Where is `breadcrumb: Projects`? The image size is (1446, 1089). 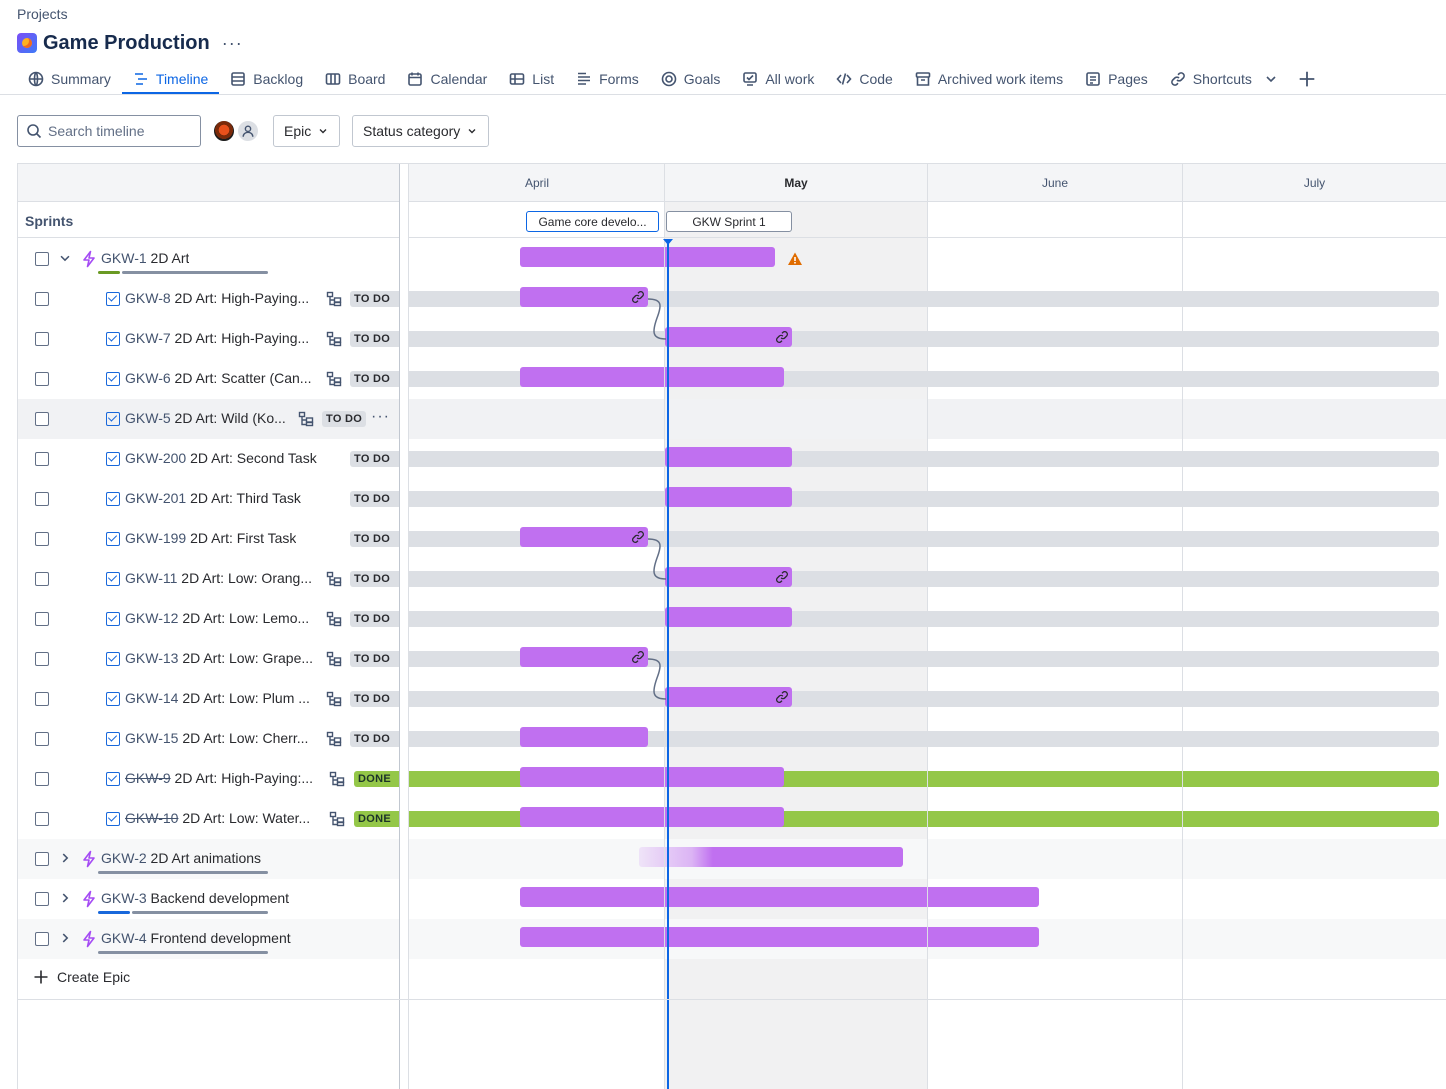
breadcrumb: Projects is located at coordinates (42, 14).